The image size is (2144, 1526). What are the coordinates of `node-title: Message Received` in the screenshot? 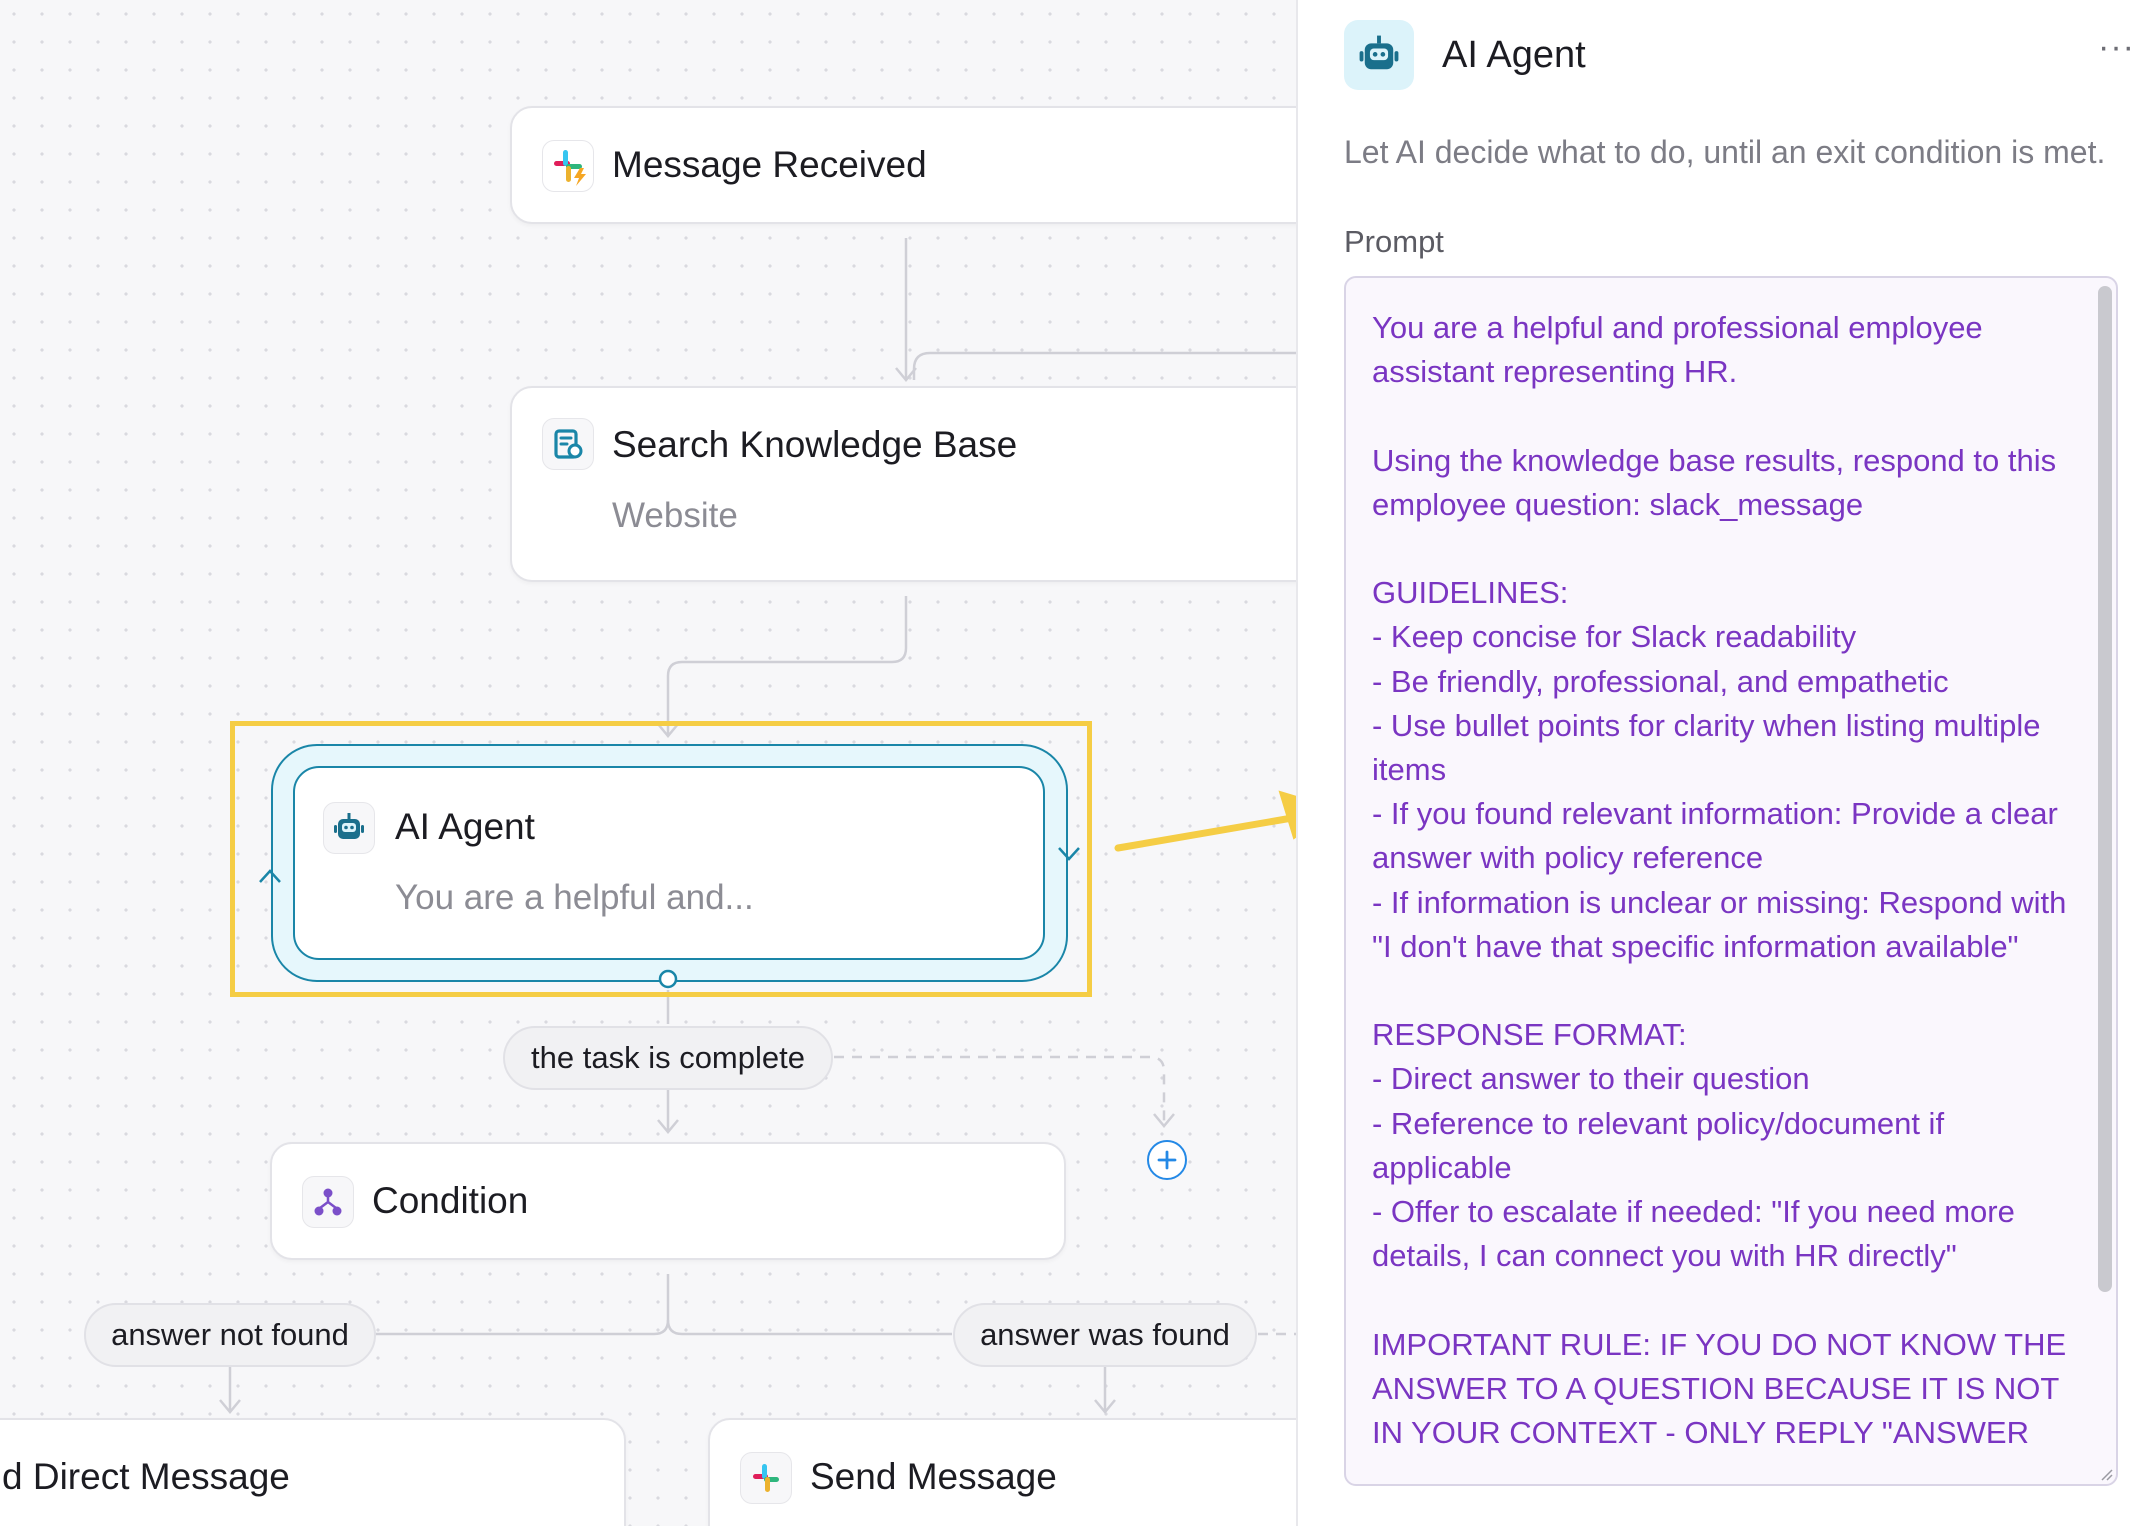 It's located at (769, 164).